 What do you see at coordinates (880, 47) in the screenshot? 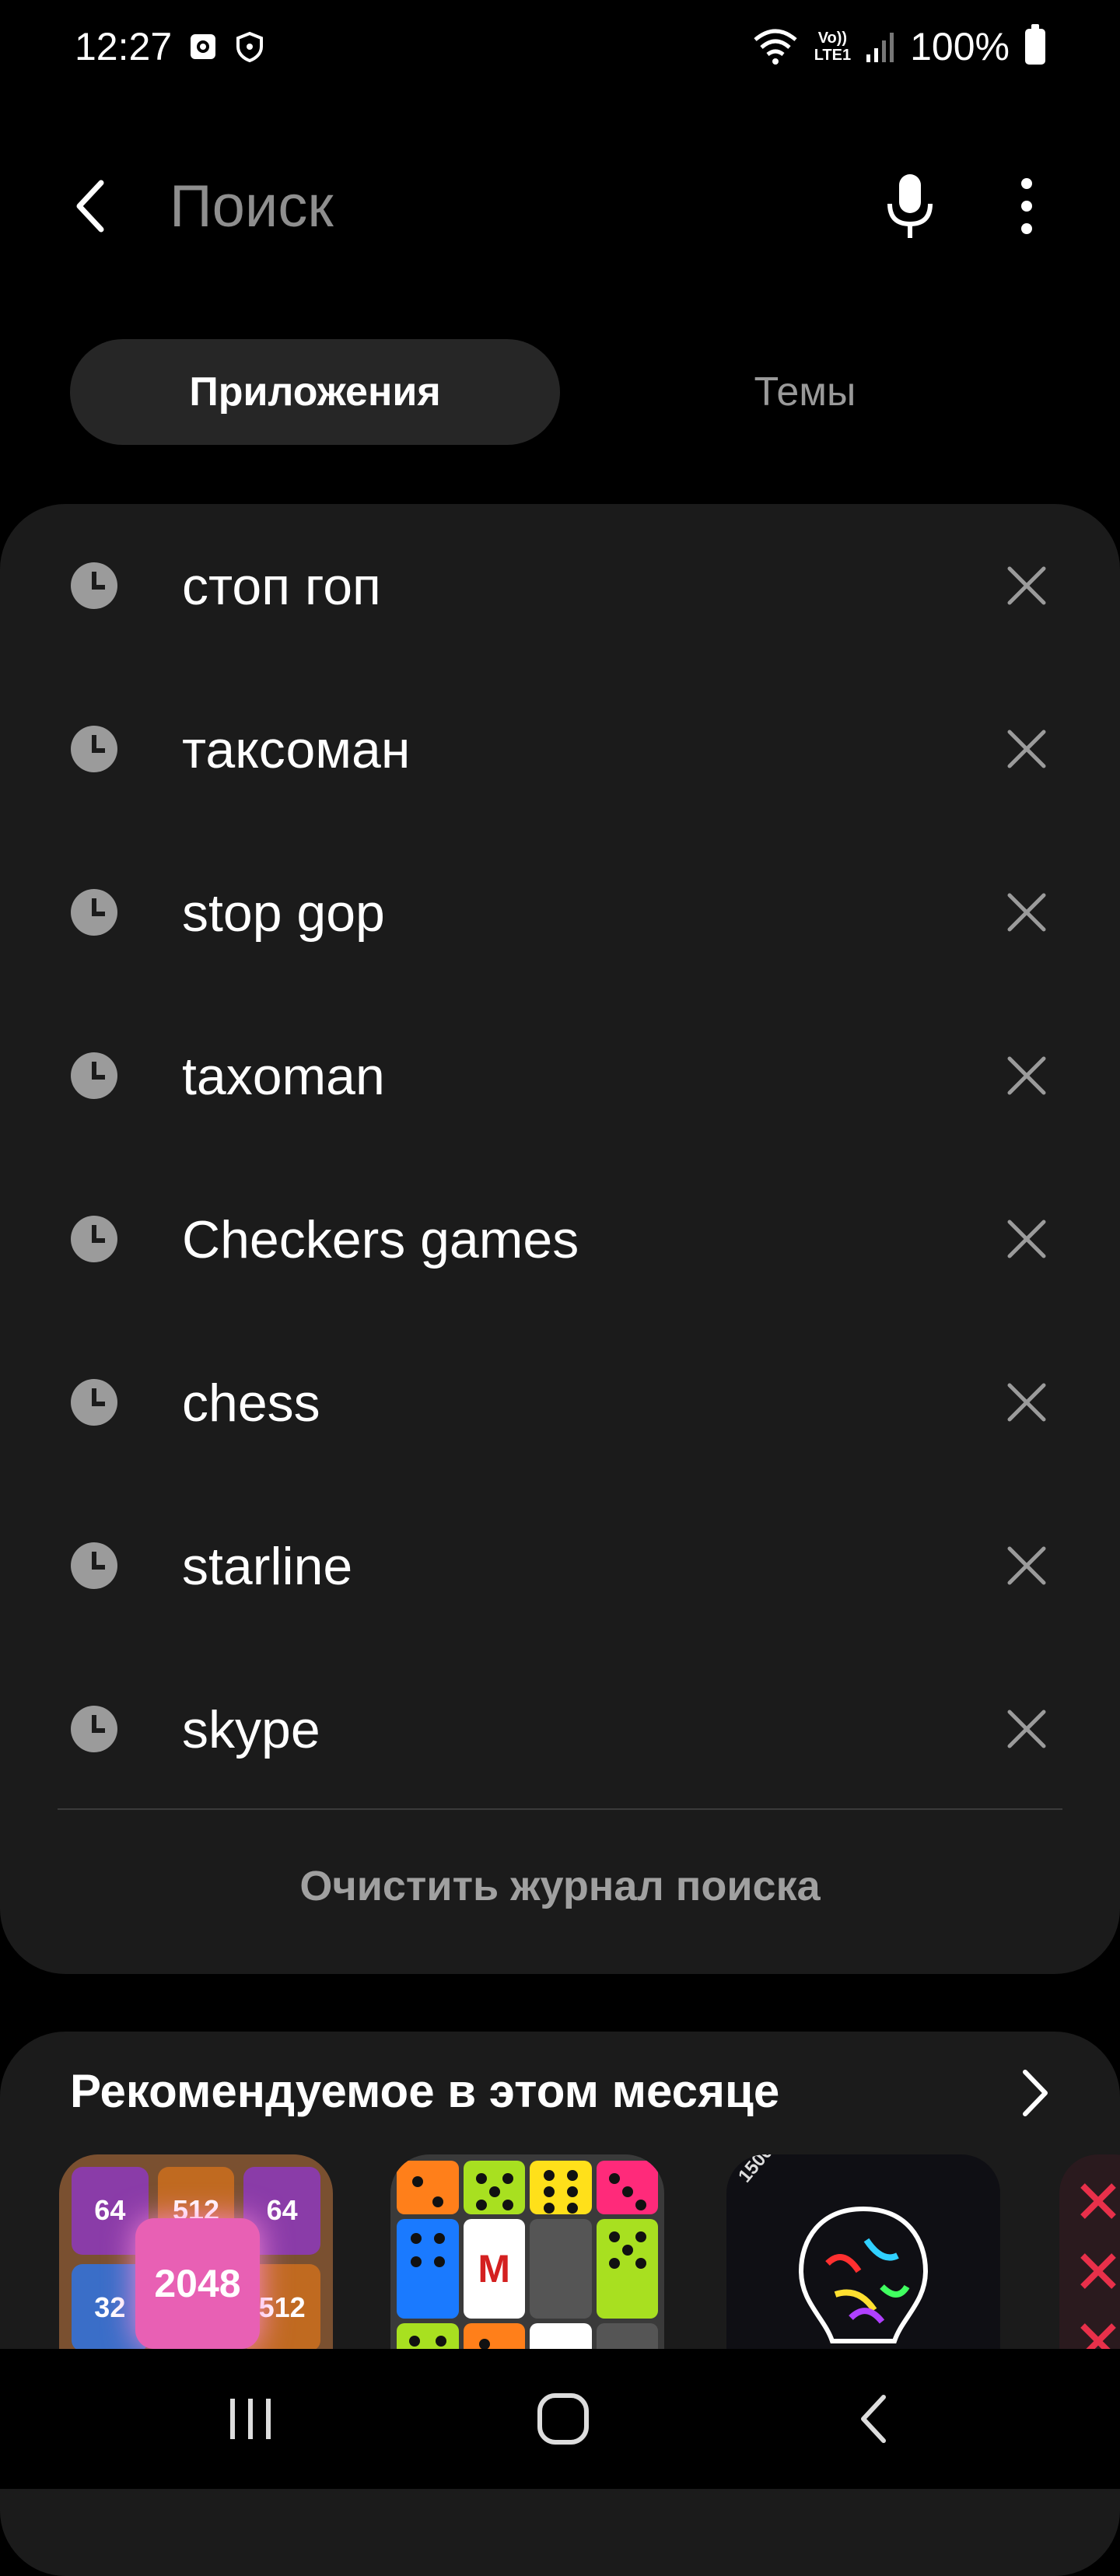
I see `signal-icon` at bounding box center [880, 47].